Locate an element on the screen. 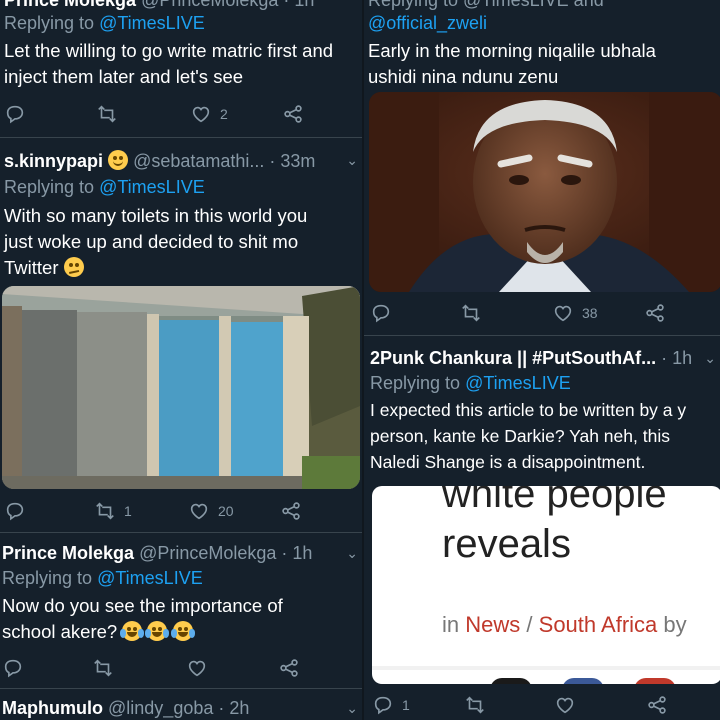 The width and height of the screenshot is (720, 720). tweet-maphumulo: Maphumulo @lindy_goba · 2h ⌄ is located at coordinates (181, 708).